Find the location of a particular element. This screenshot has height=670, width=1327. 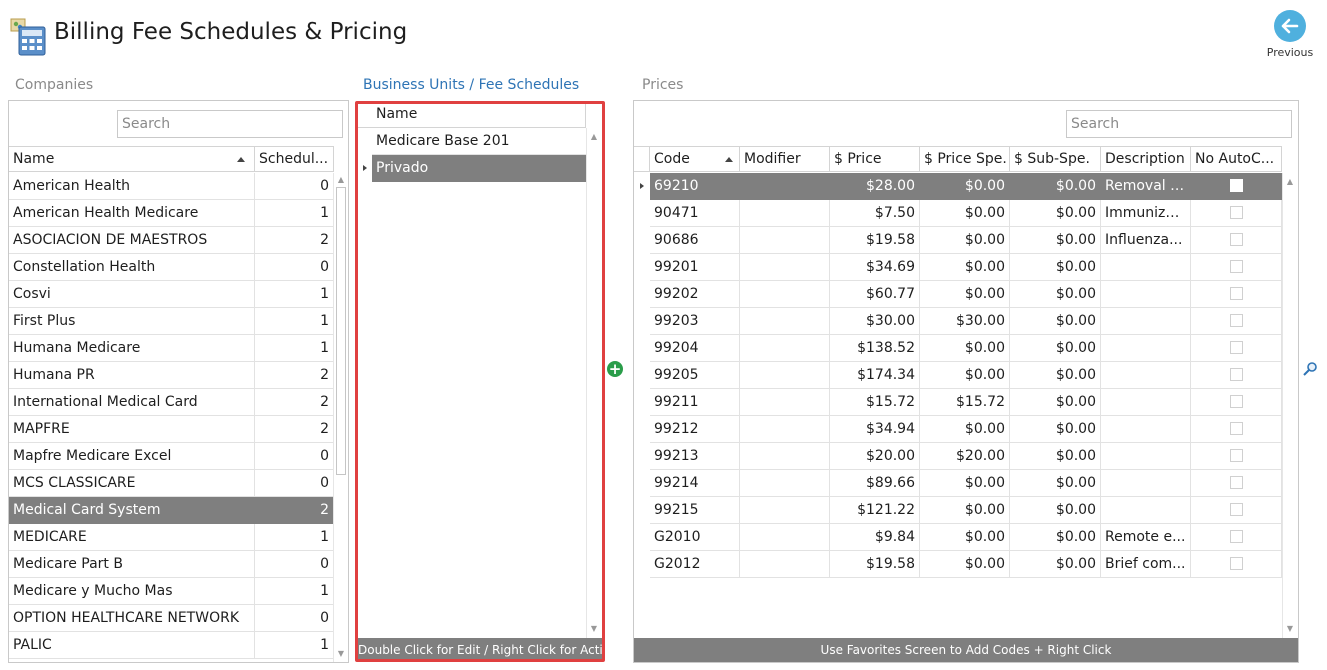

price-modifier is located at coordinates (785, 375).